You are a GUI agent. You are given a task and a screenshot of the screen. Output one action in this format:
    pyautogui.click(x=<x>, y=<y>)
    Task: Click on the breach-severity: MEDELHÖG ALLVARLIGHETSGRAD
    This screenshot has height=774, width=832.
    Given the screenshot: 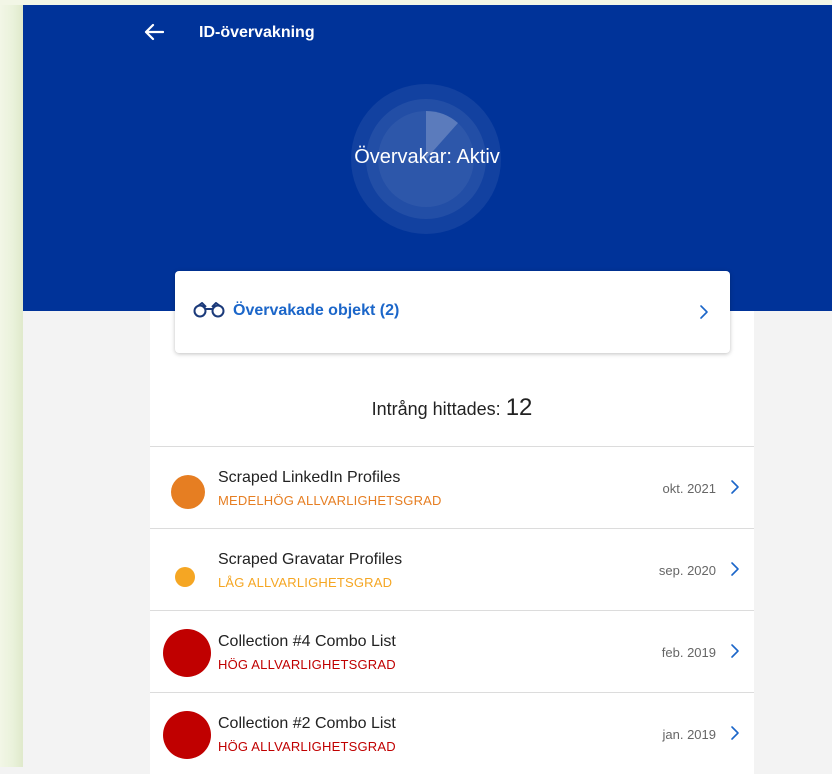 What is the action you would take?
    pyautogui.click(x=330, y=500)
    